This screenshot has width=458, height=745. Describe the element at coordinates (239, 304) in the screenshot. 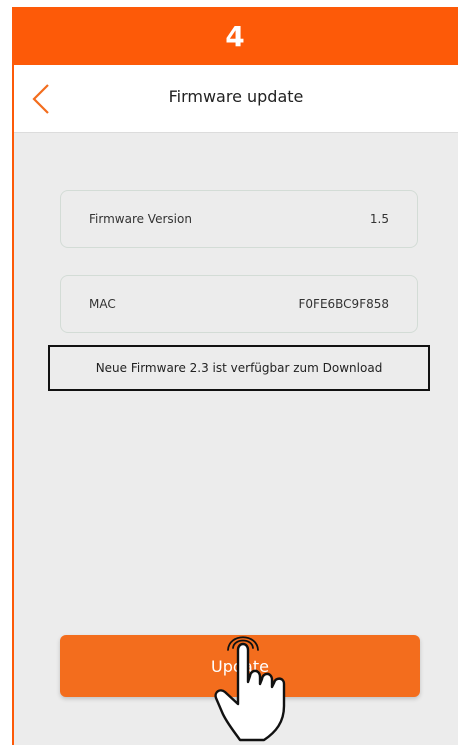

I see `mac-address-row: MAC F0FE6BC9F858` at that location.